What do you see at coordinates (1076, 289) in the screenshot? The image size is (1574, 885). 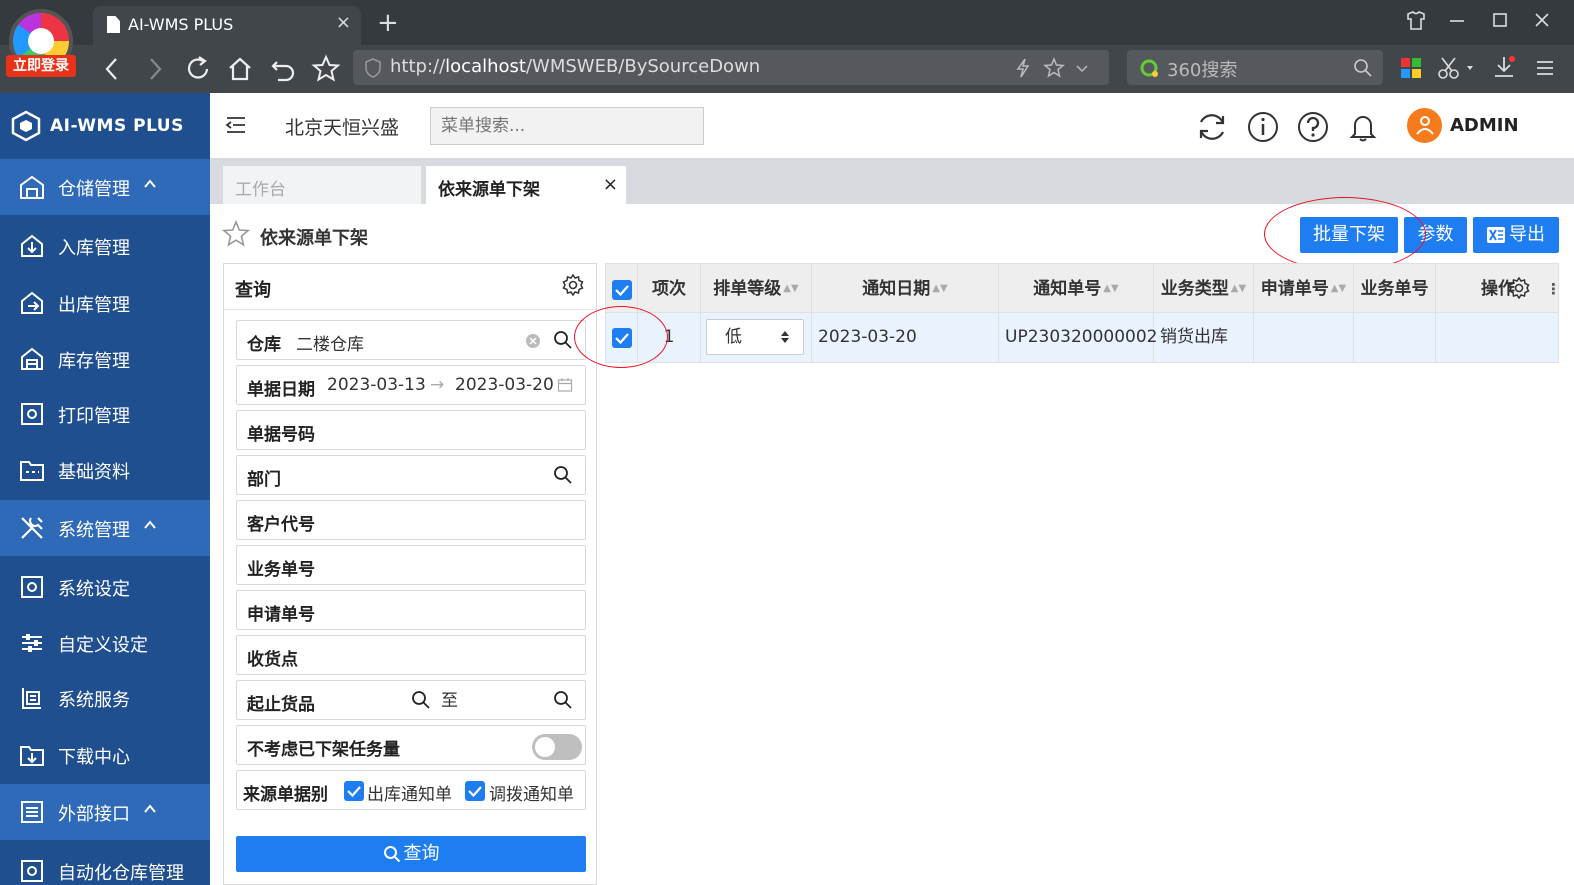 I see `col-notice-no: 通知单号 ▲▼` at bounding box center [1076, 289].